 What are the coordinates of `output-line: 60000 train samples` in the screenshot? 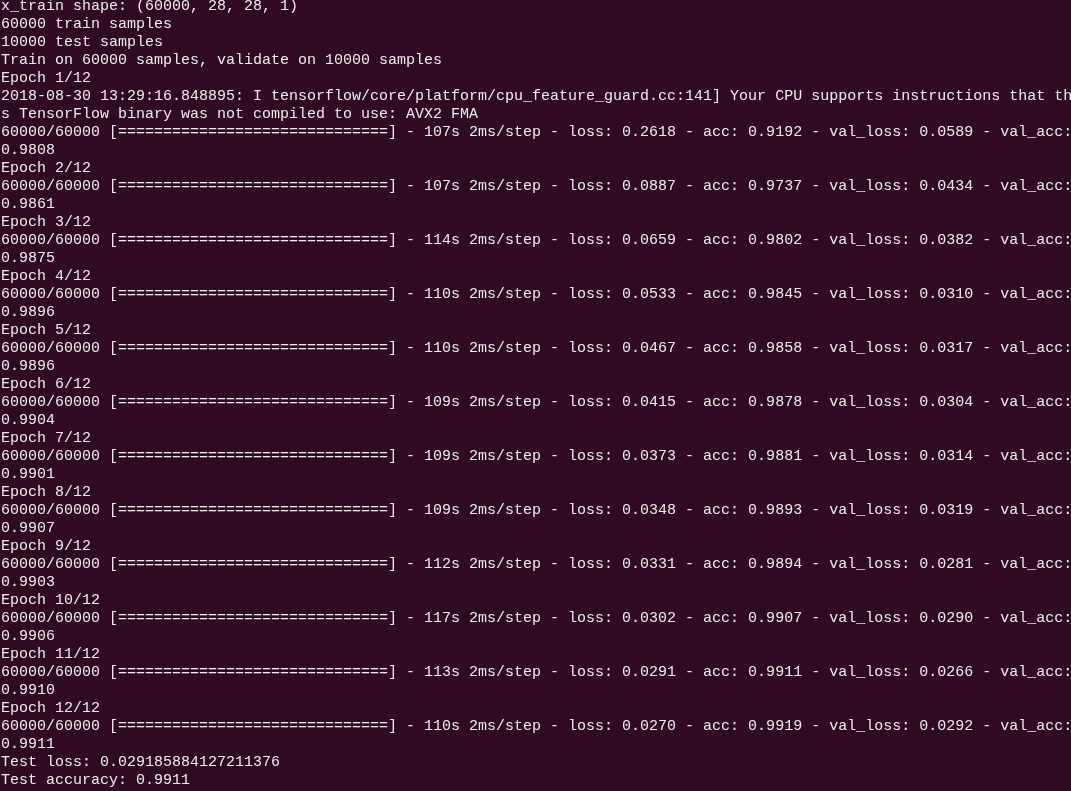 It's located at (87, 25).